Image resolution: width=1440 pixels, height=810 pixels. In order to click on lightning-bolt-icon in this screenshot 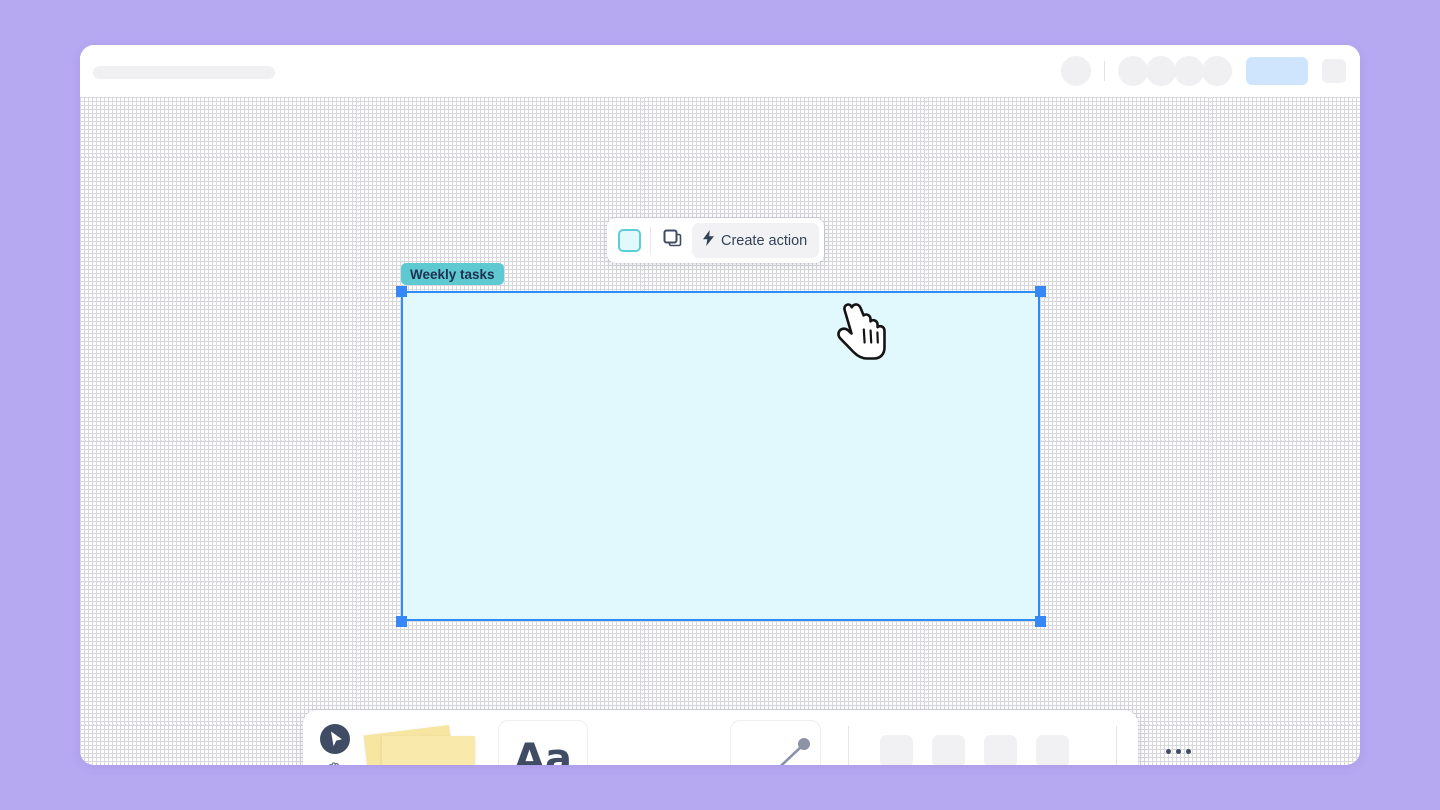, I will do `click(708, 240)`.